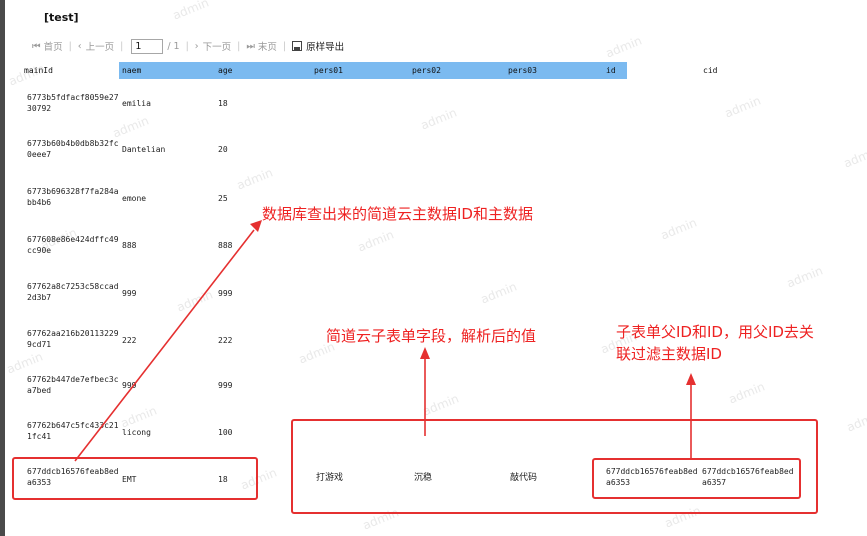 This screenshot has height=536, width=867. What do you see at coordinates (267, 47) in the screenshot?
I see `last-page-label: 末页` at bounding box center [267, 47].